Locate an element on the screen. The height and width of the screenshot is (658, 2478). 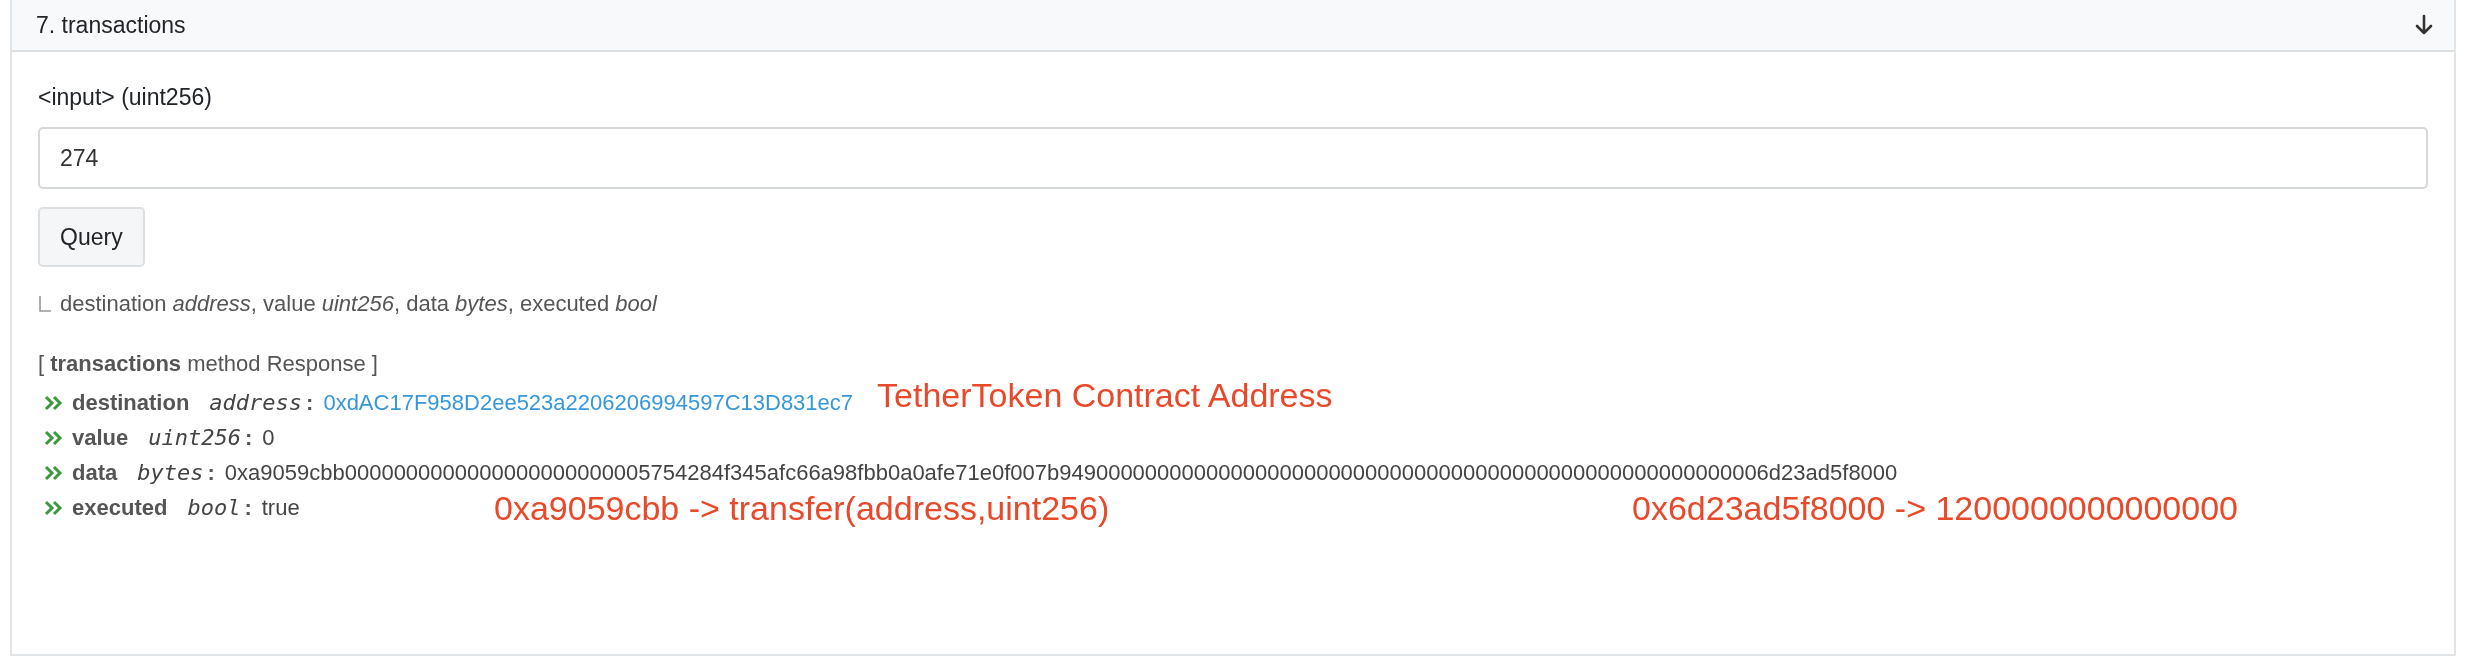
field-name: executed is located at coordinates (120, 507).